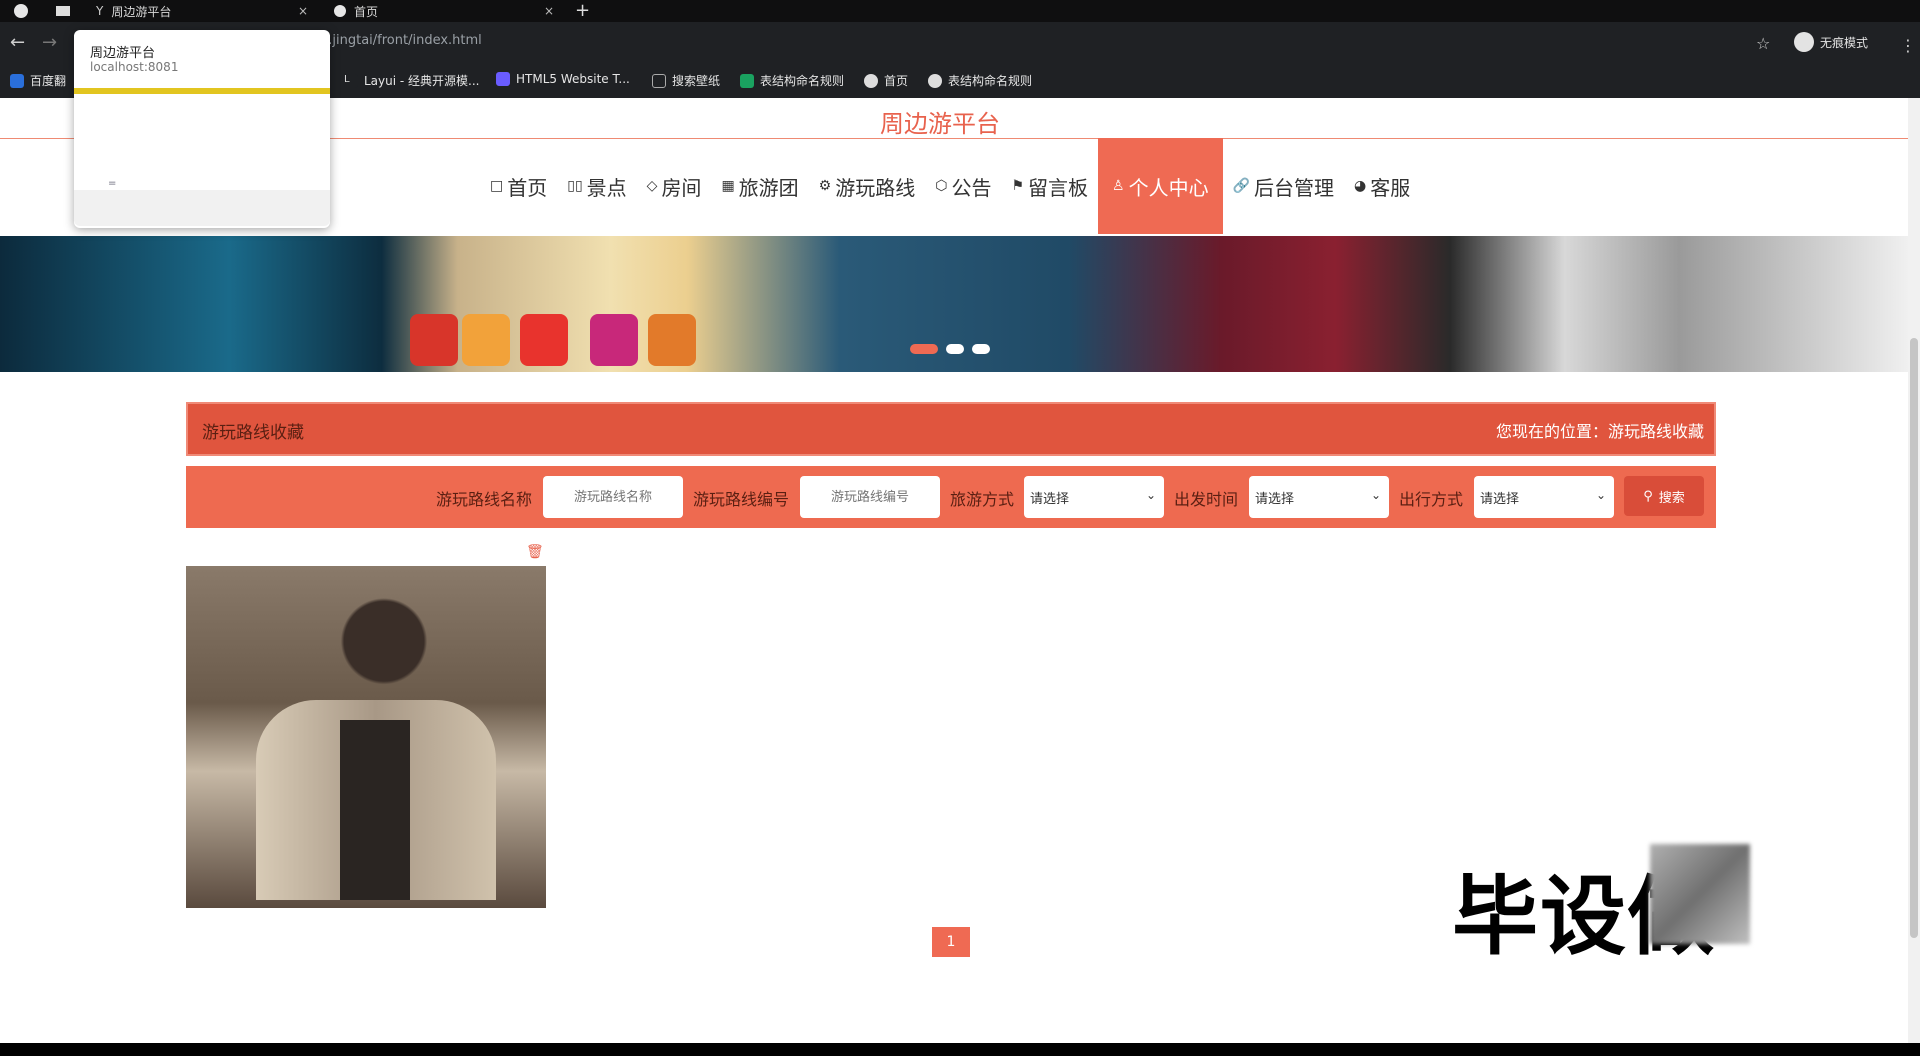  Describe the element at coordinates (535, 552) in the screenshot. I see `delete-icon: 🗑` at that location.